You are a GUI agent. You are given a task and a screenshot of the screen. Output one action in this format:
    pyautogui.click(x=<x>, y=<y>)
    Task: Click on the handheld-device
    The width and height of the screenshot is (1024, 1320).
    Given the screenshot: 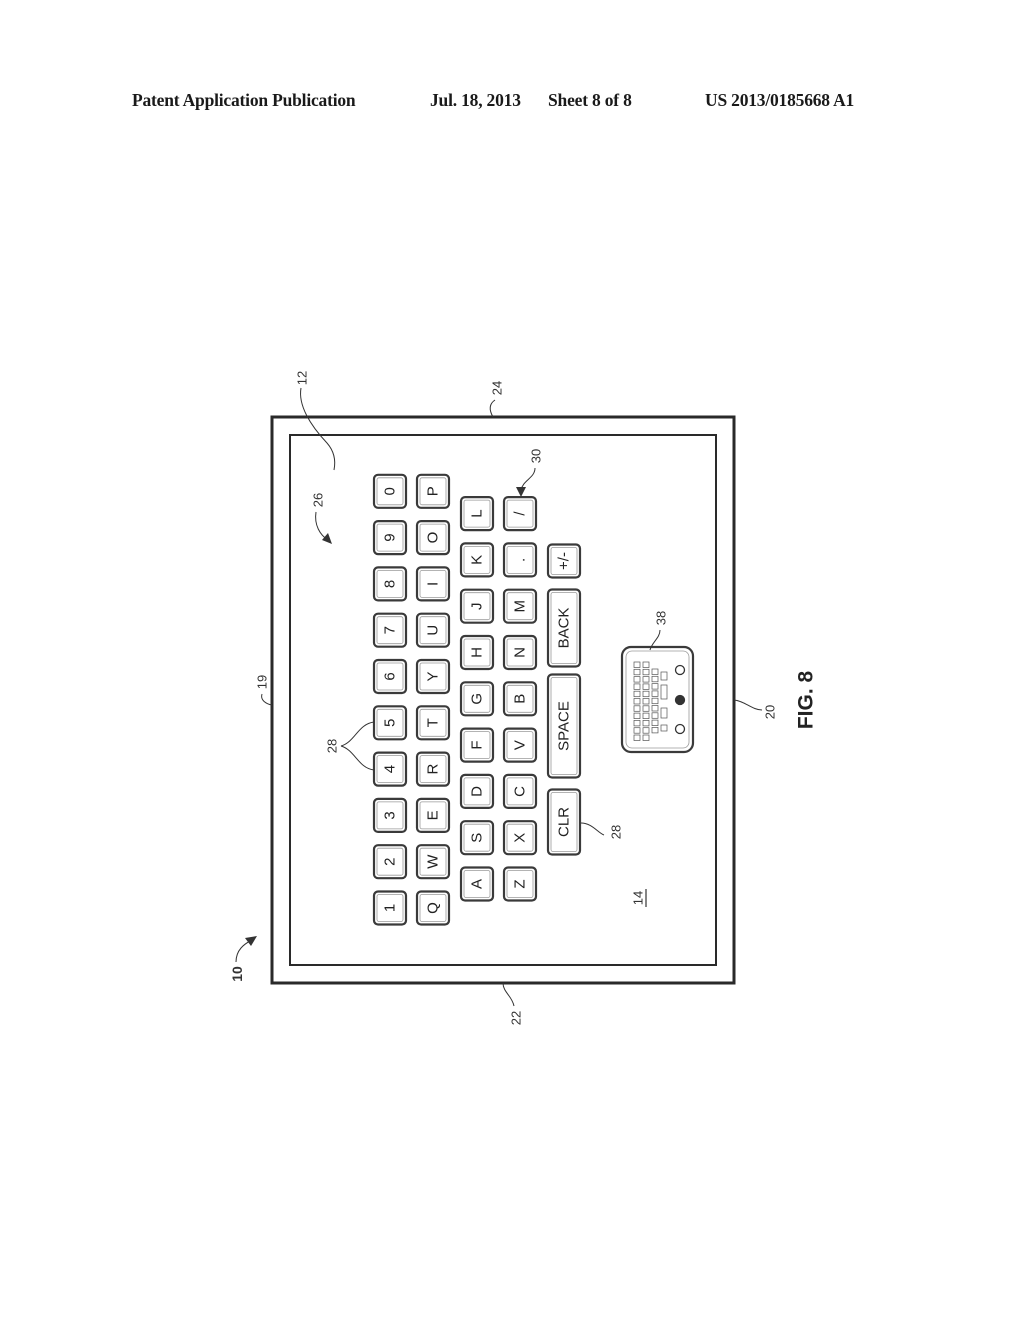 What is the action you would take?
    pyautogui.click(x=657, y=699)
    